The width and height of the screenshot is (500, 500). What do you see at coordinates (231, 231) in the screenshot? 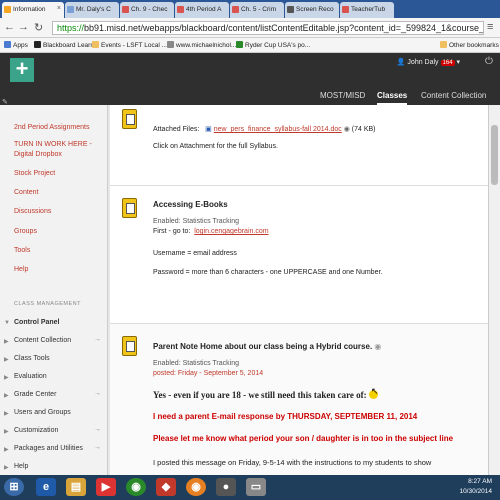
I see `cengage-link: login.cengagebrain.com` at bounding box center [231, 231].